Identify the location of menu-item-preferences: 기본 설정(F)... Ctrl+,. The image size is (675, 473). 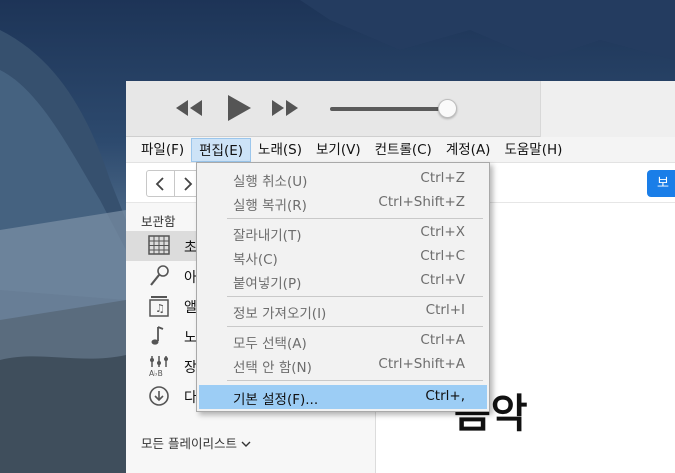
(343, 397).